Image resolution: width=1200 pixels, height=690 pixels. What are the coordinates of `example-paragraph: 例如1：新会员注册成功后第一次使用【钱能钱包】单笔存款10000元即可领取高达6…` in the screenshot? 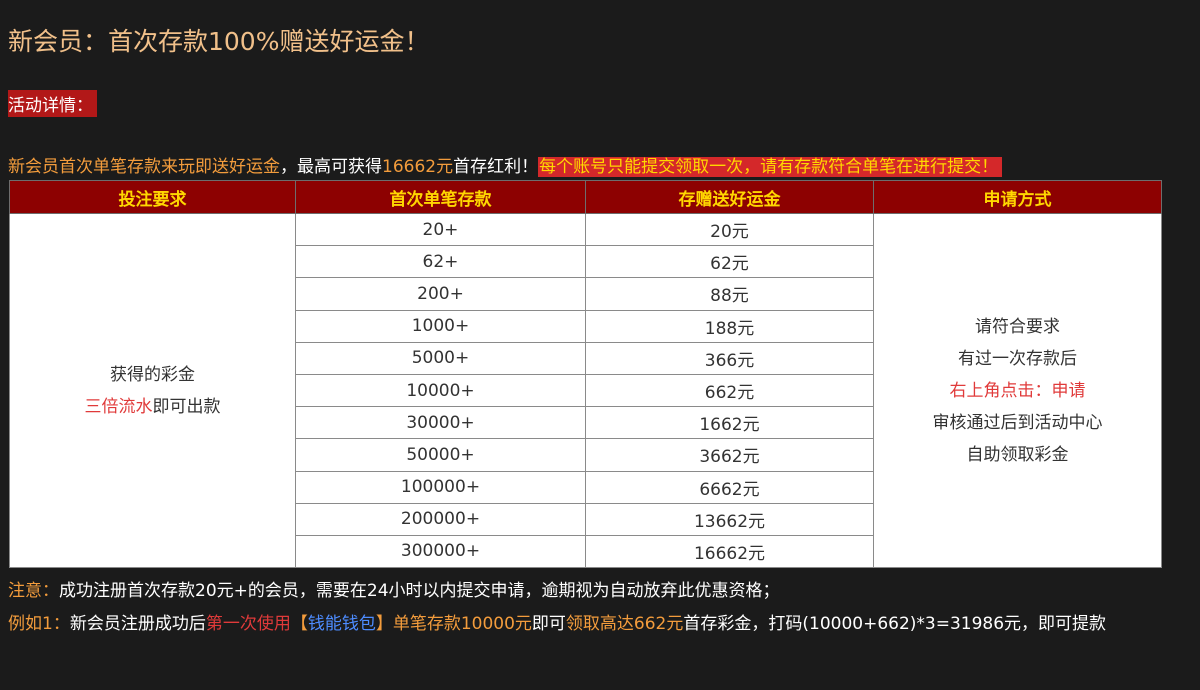 It's located at (588, 624).